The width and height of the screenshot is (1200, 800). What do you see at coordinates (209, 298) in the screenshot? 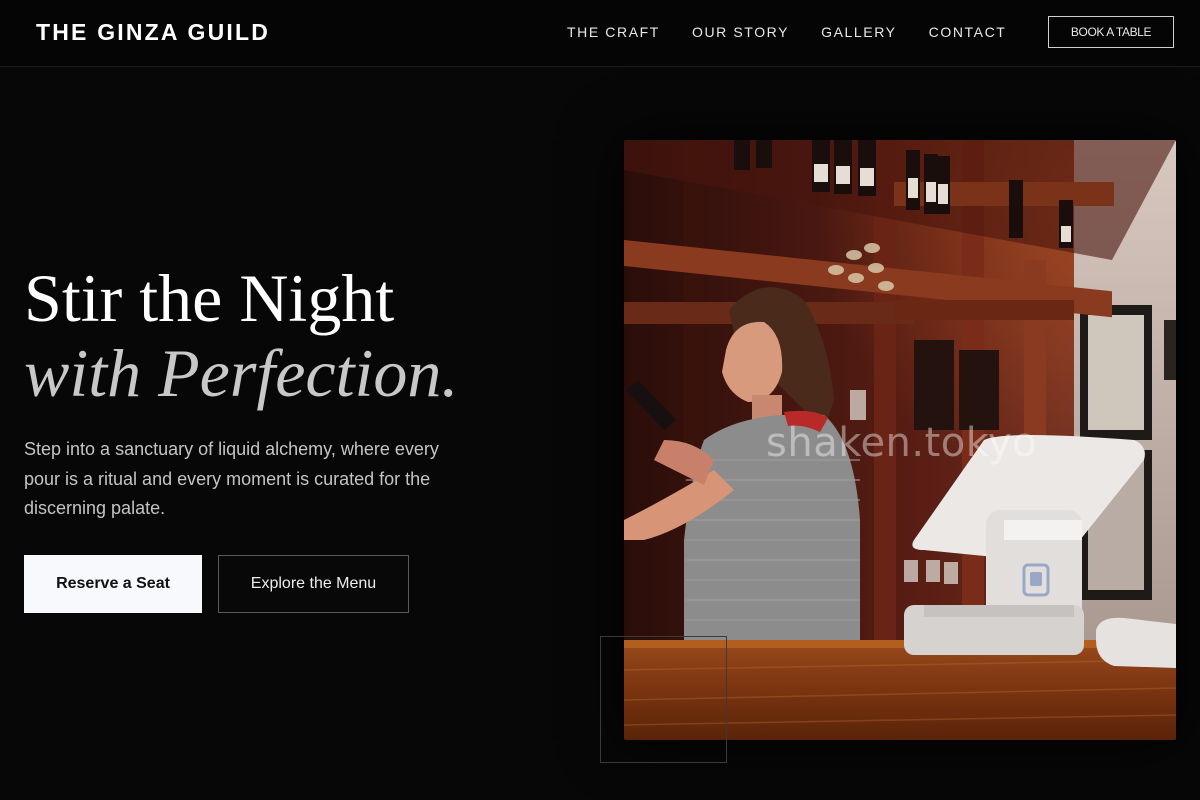
I see `hero-headline-line1: Stir the Night` at bounding box center [209, 298].